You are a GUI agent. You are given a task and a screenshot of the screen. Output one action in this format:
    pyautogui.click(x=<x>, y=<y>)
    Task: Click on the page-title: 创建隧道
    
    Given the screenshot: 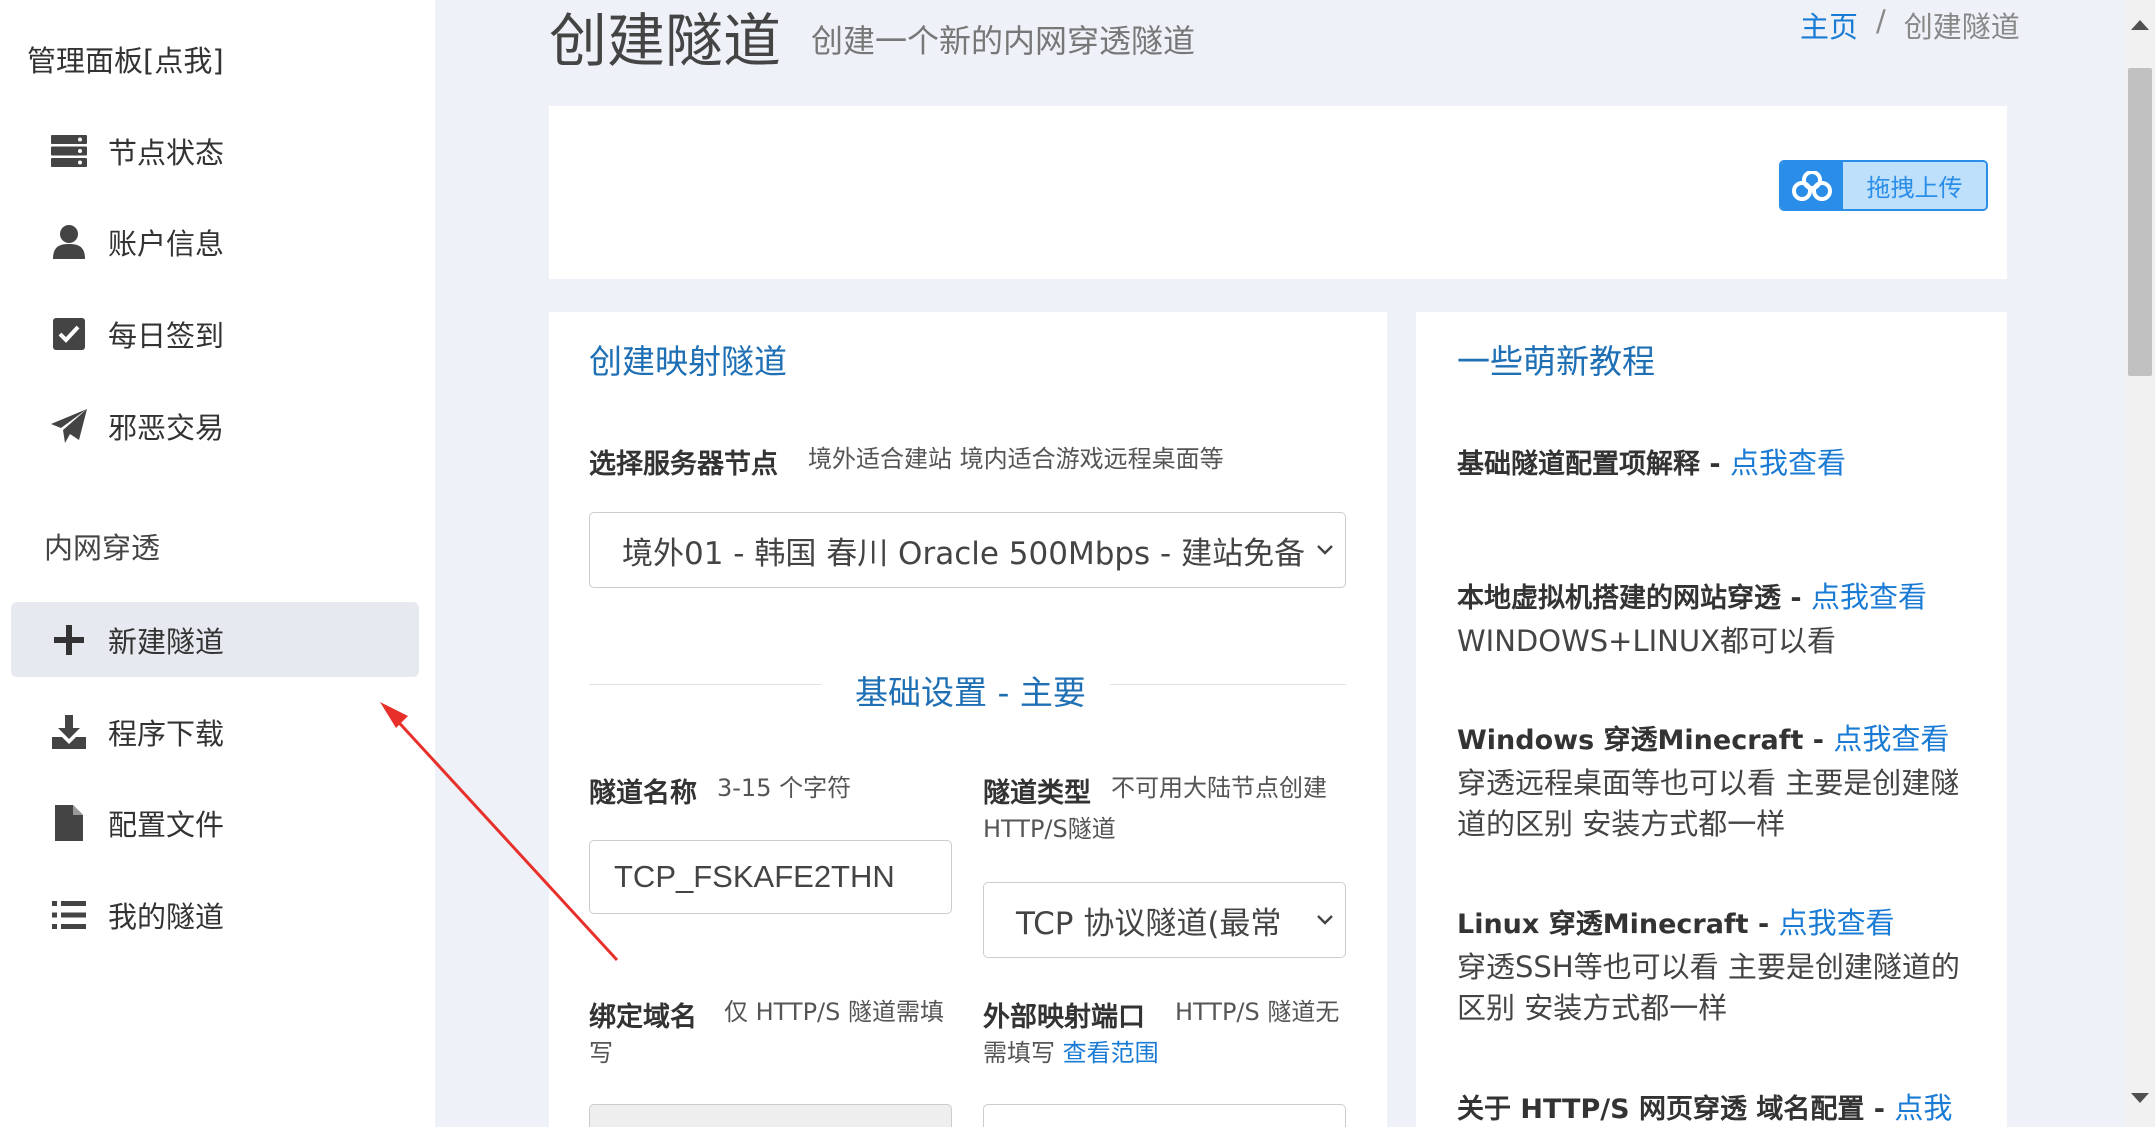 What is the action you would take?
    pyautogui.click(x=665, y=41)
    